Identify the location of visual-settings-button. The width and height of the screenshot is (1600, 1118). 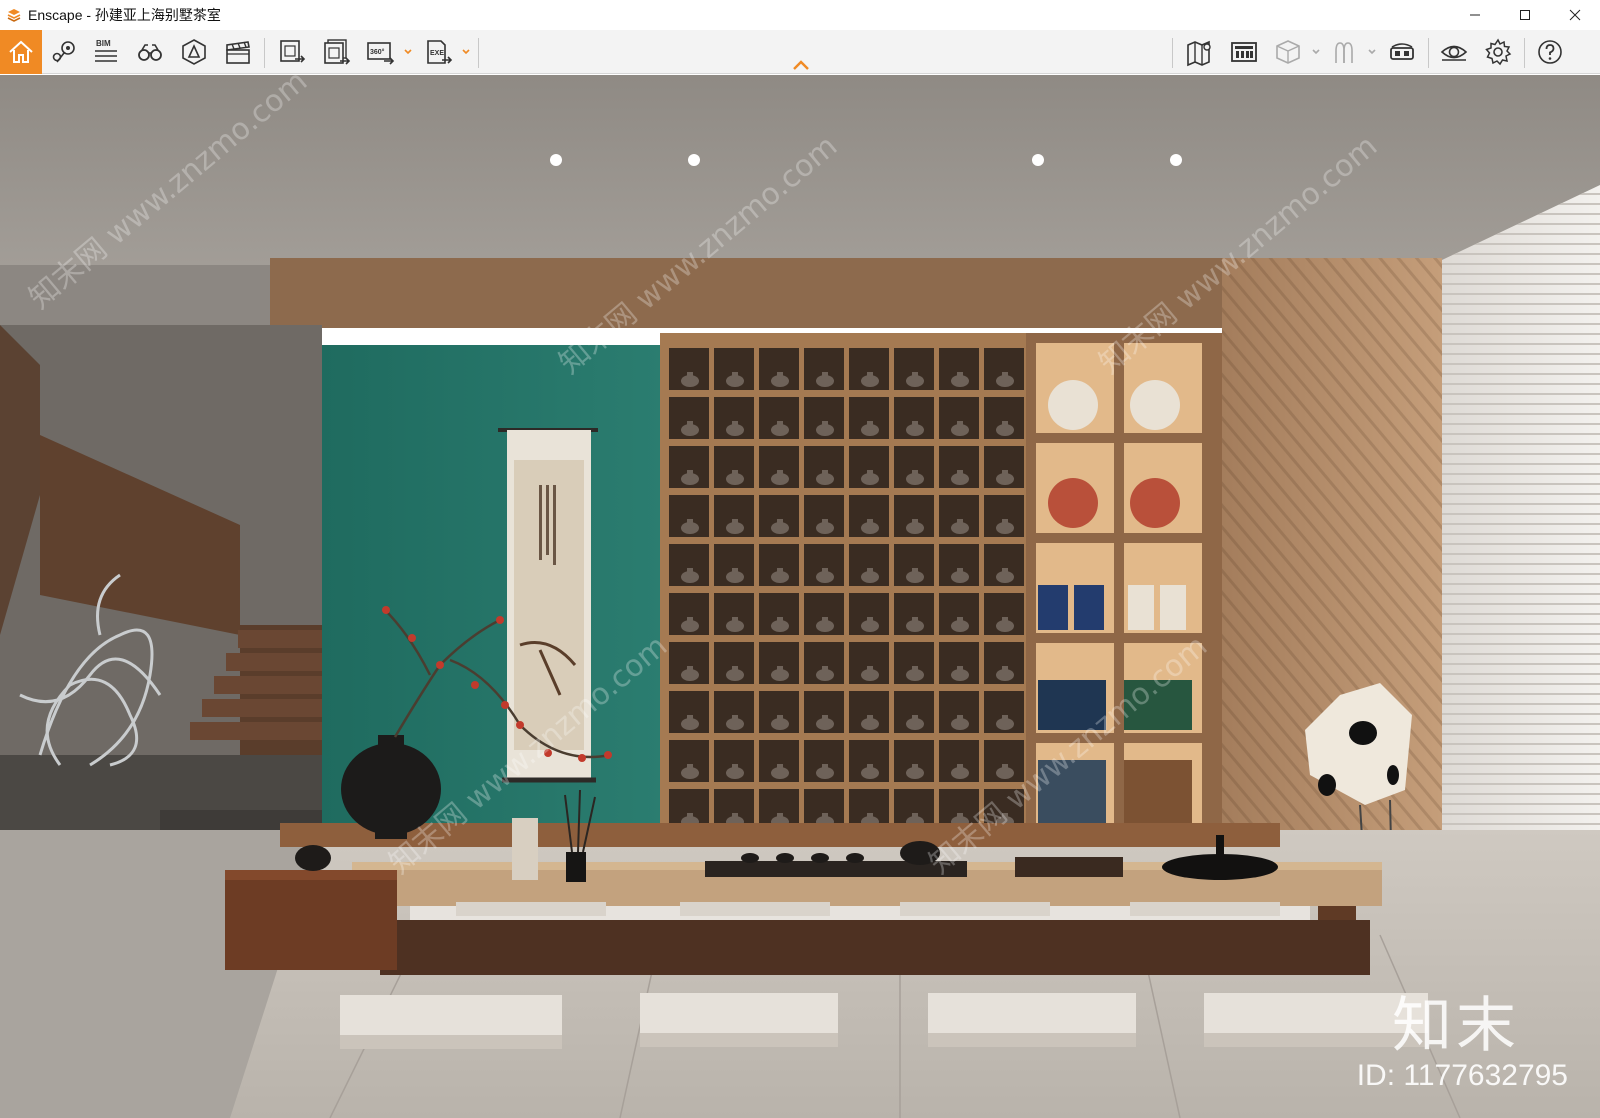
(1454, 52).